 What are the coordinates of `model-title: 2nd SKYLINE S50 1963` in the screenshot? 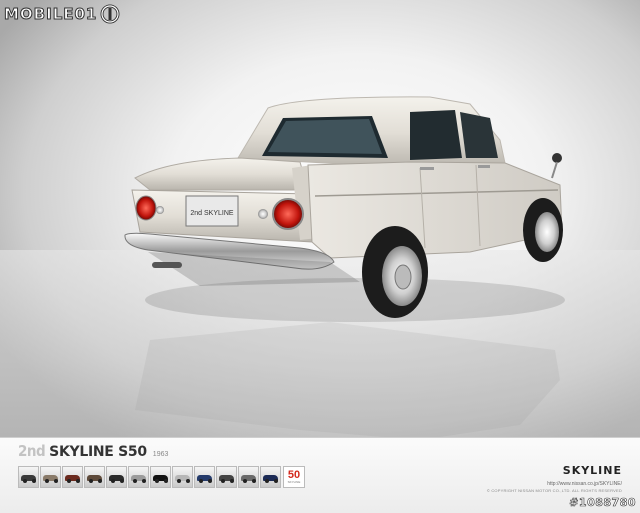 It's located at (93, 451).